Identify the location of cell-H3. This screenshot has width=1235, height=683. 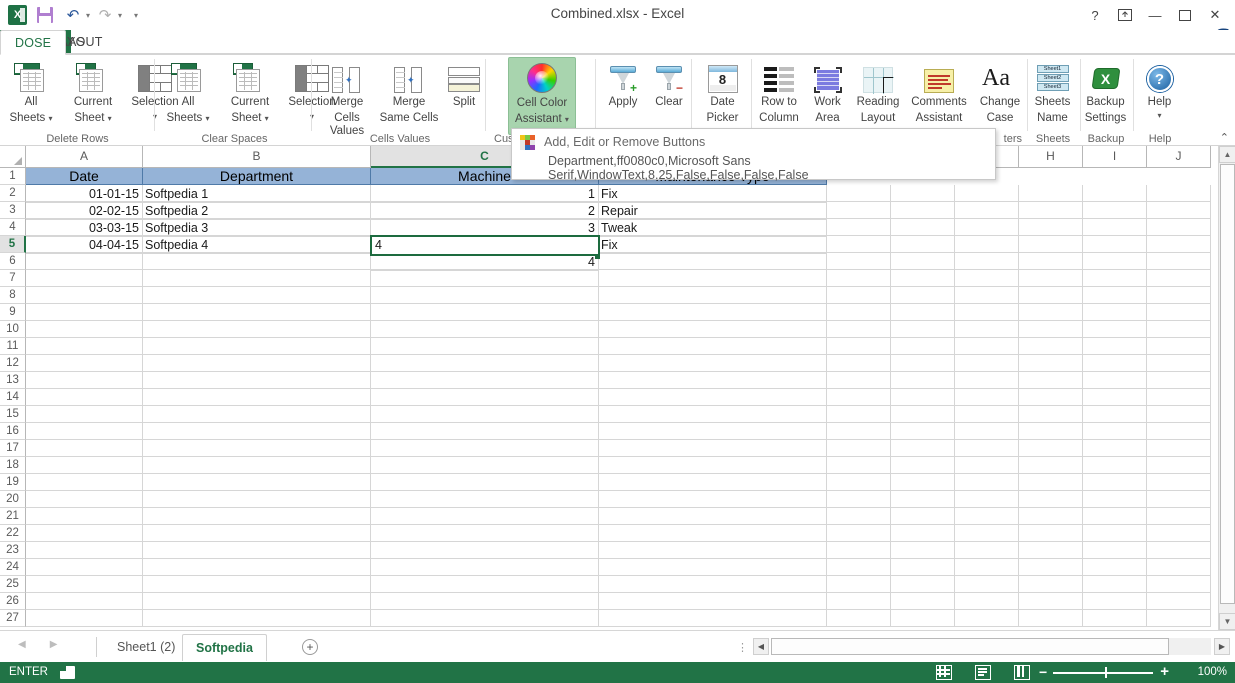
(1051, 210).